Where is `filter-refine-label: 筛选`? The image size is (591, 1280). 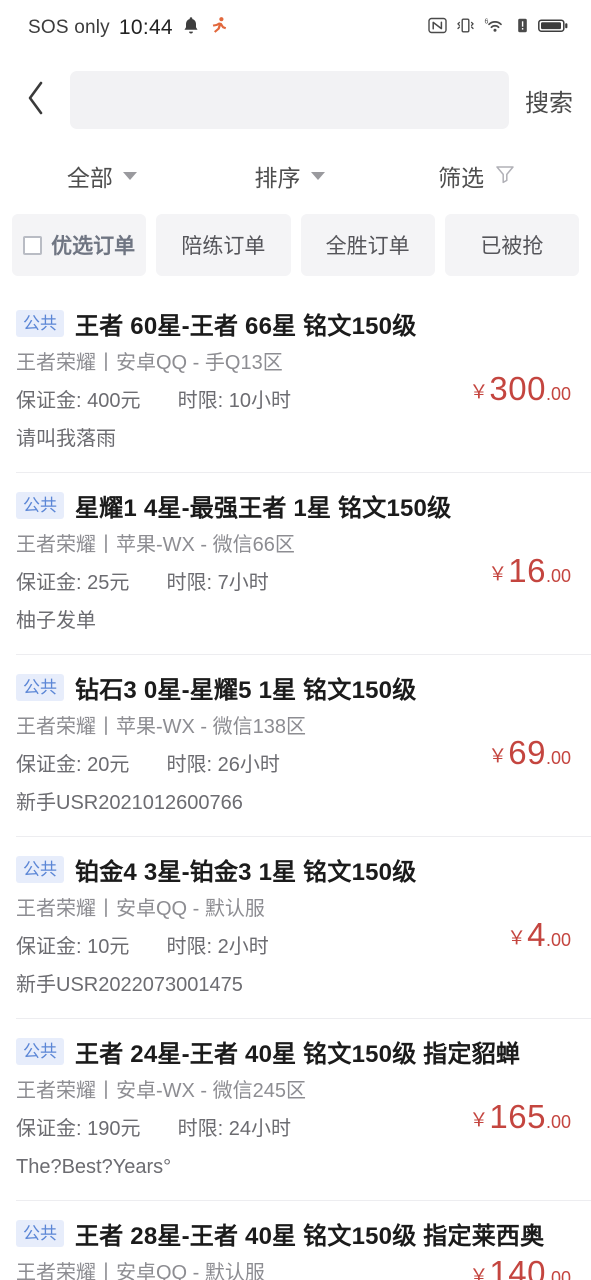 filter-refine-label: 筛选 is located at coordinates (461, 178).